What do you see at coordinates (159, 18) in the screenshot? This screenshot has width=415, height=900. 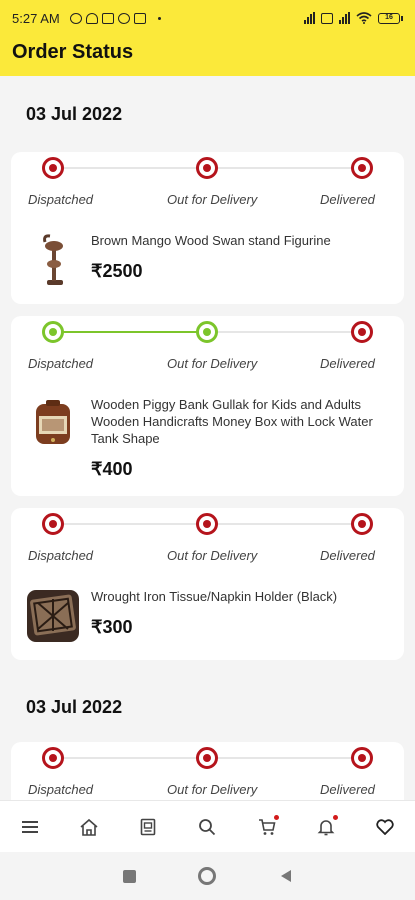 I see `more-notifications-icon` at bounding box center [159, 18].